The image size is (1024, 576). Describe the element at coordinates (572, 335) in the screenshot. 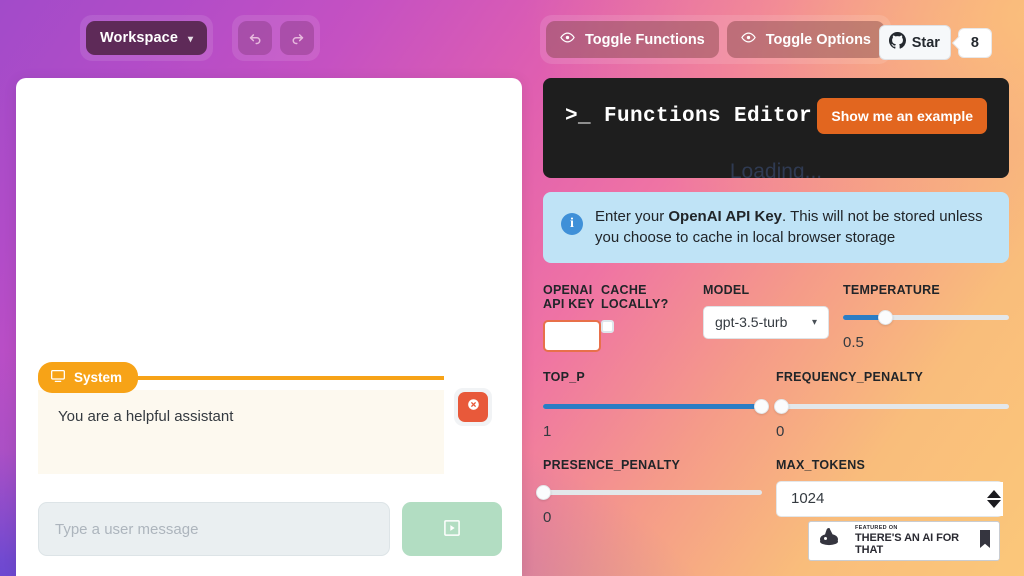

I see `openai-api-key-input` at that location.